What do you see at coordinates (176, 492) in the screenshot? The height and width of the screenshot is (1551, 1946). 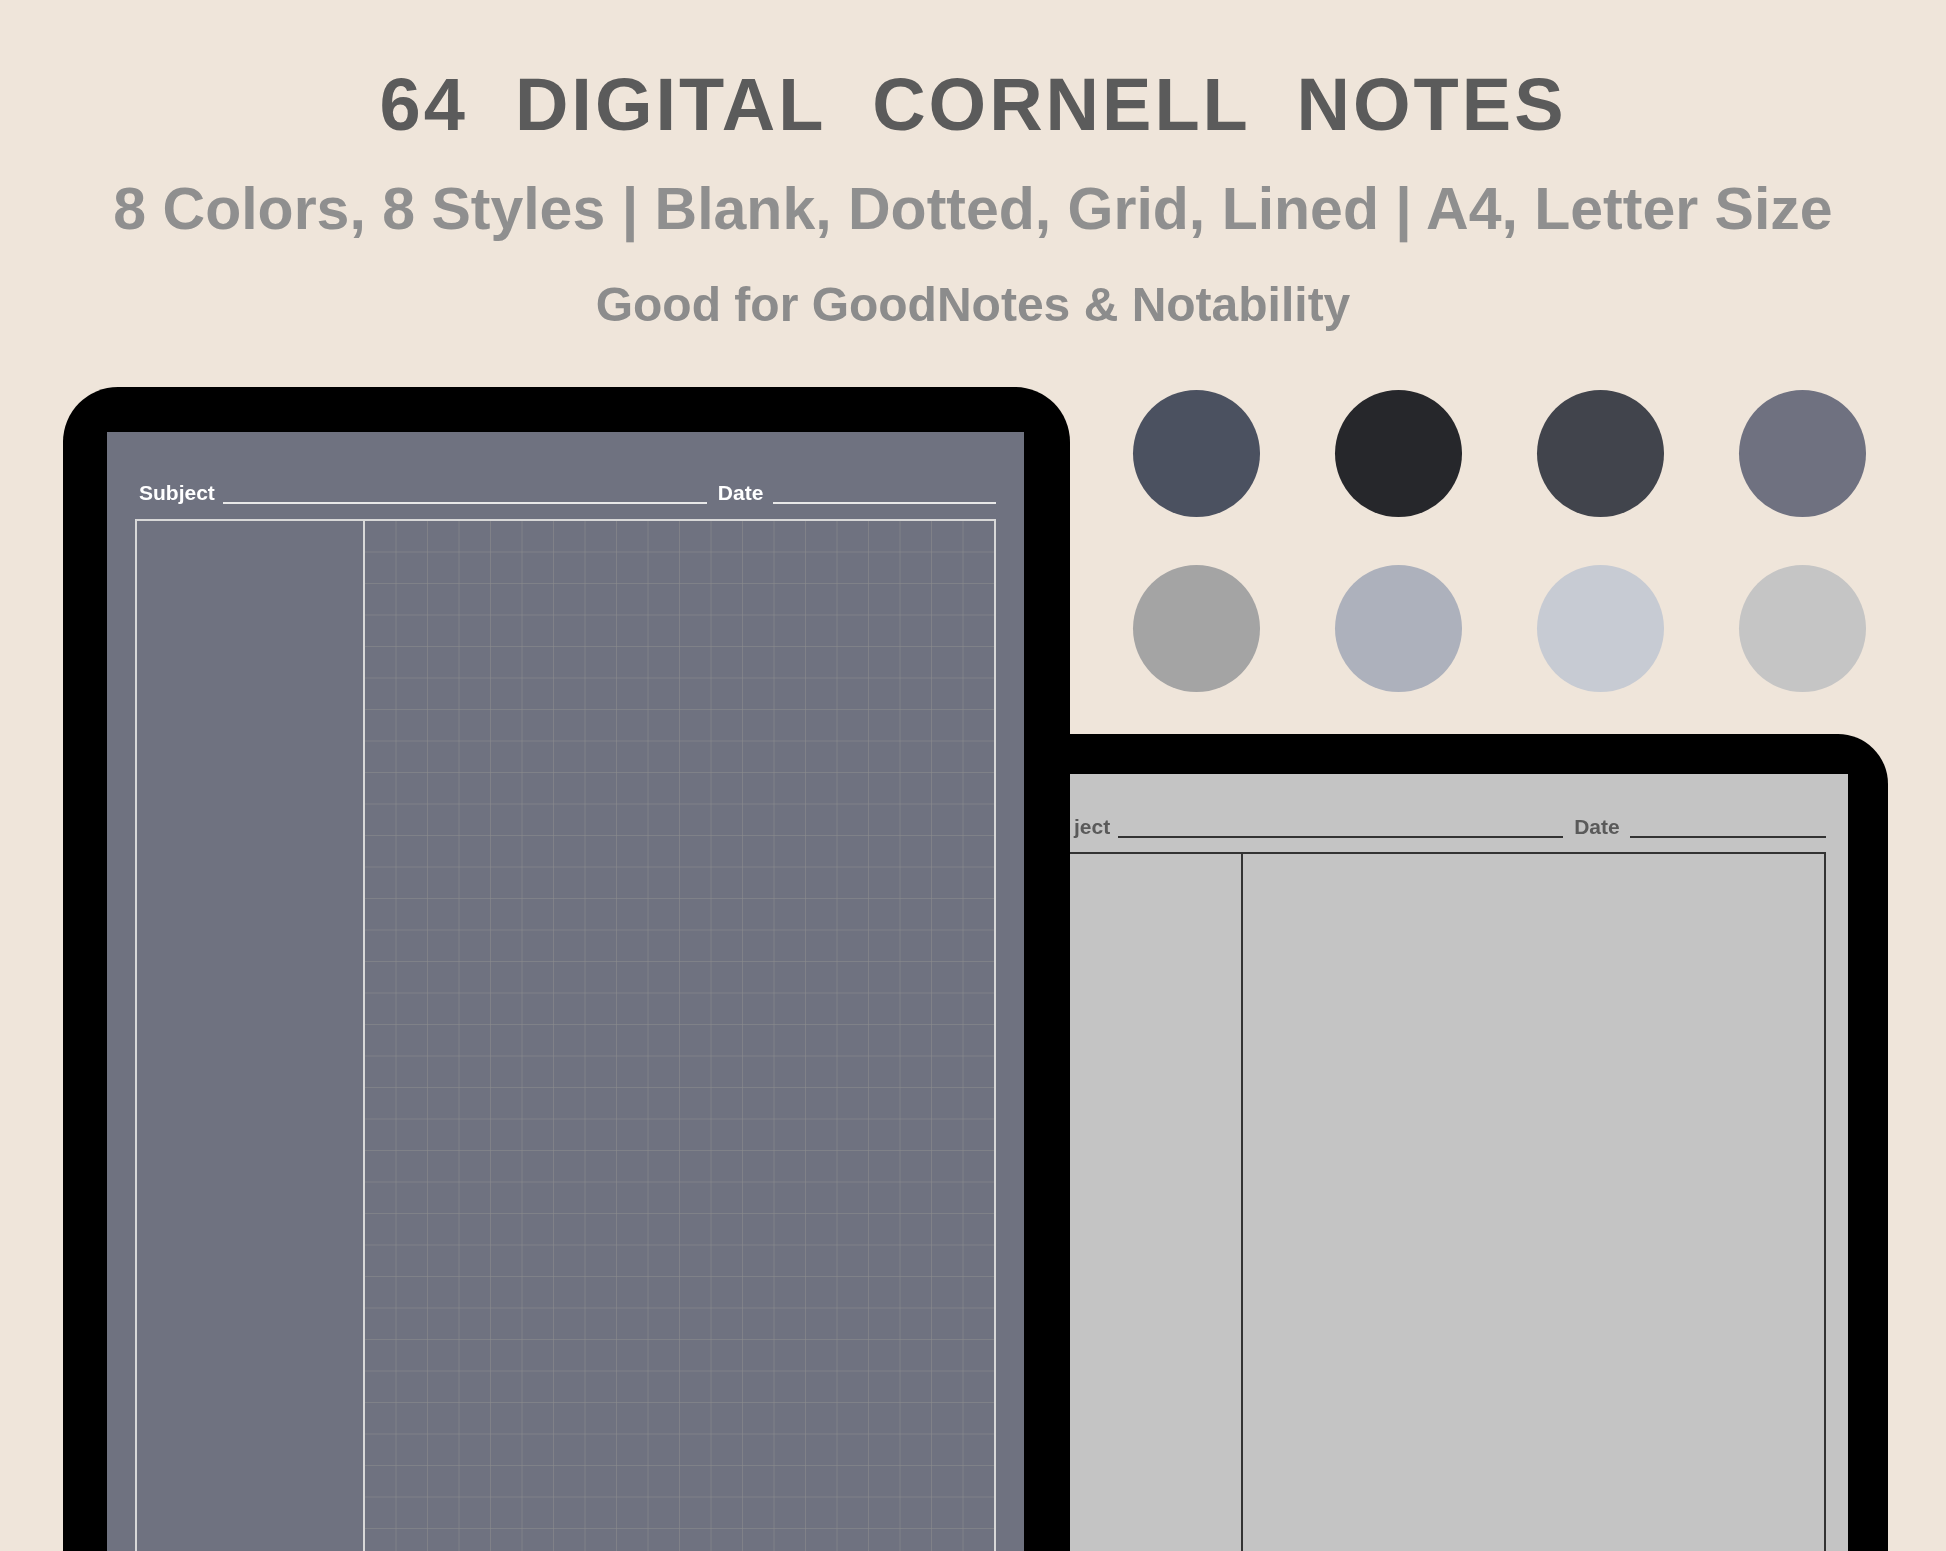 I see `subject-label: Subject` at bounding box center [176, 492].